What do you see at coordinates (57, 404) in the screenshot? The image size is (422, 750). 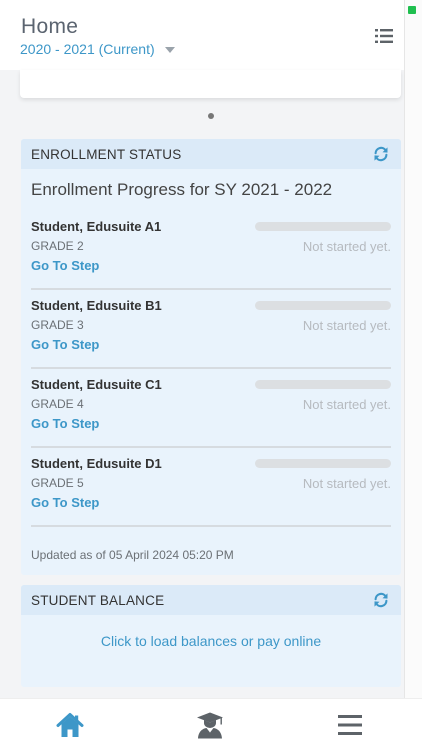 I see `student-grade: GRADE 4` at bounding box center [57, 404].